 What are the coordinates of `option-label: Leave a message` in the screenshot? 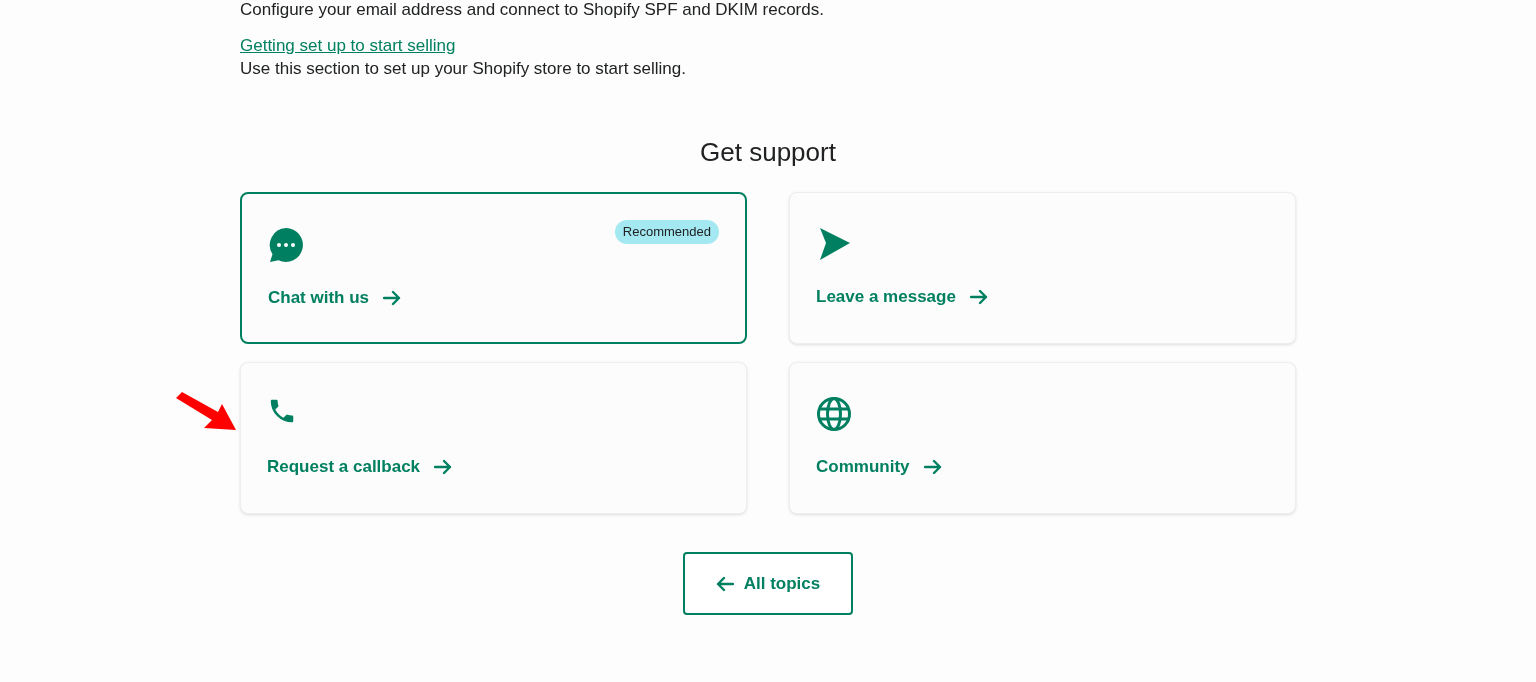 It's located at (886, 297).